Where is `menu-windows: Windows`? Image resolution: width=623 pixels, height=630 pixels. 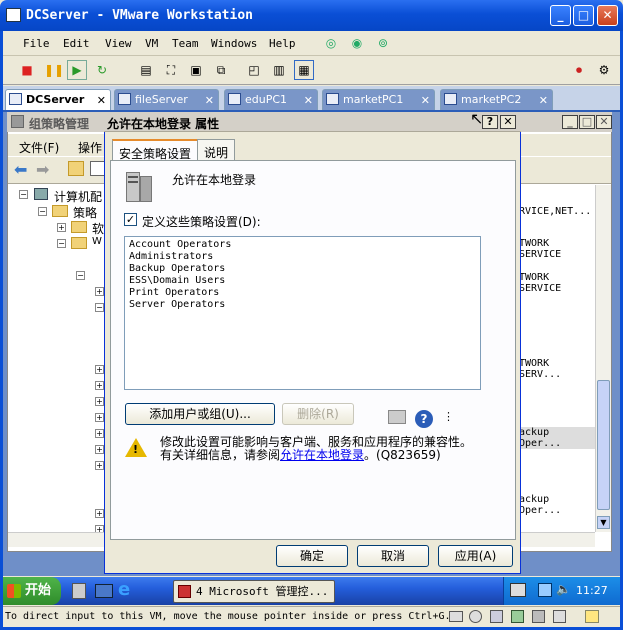
menu-windows: Windows is located at coordinates (234, 43).